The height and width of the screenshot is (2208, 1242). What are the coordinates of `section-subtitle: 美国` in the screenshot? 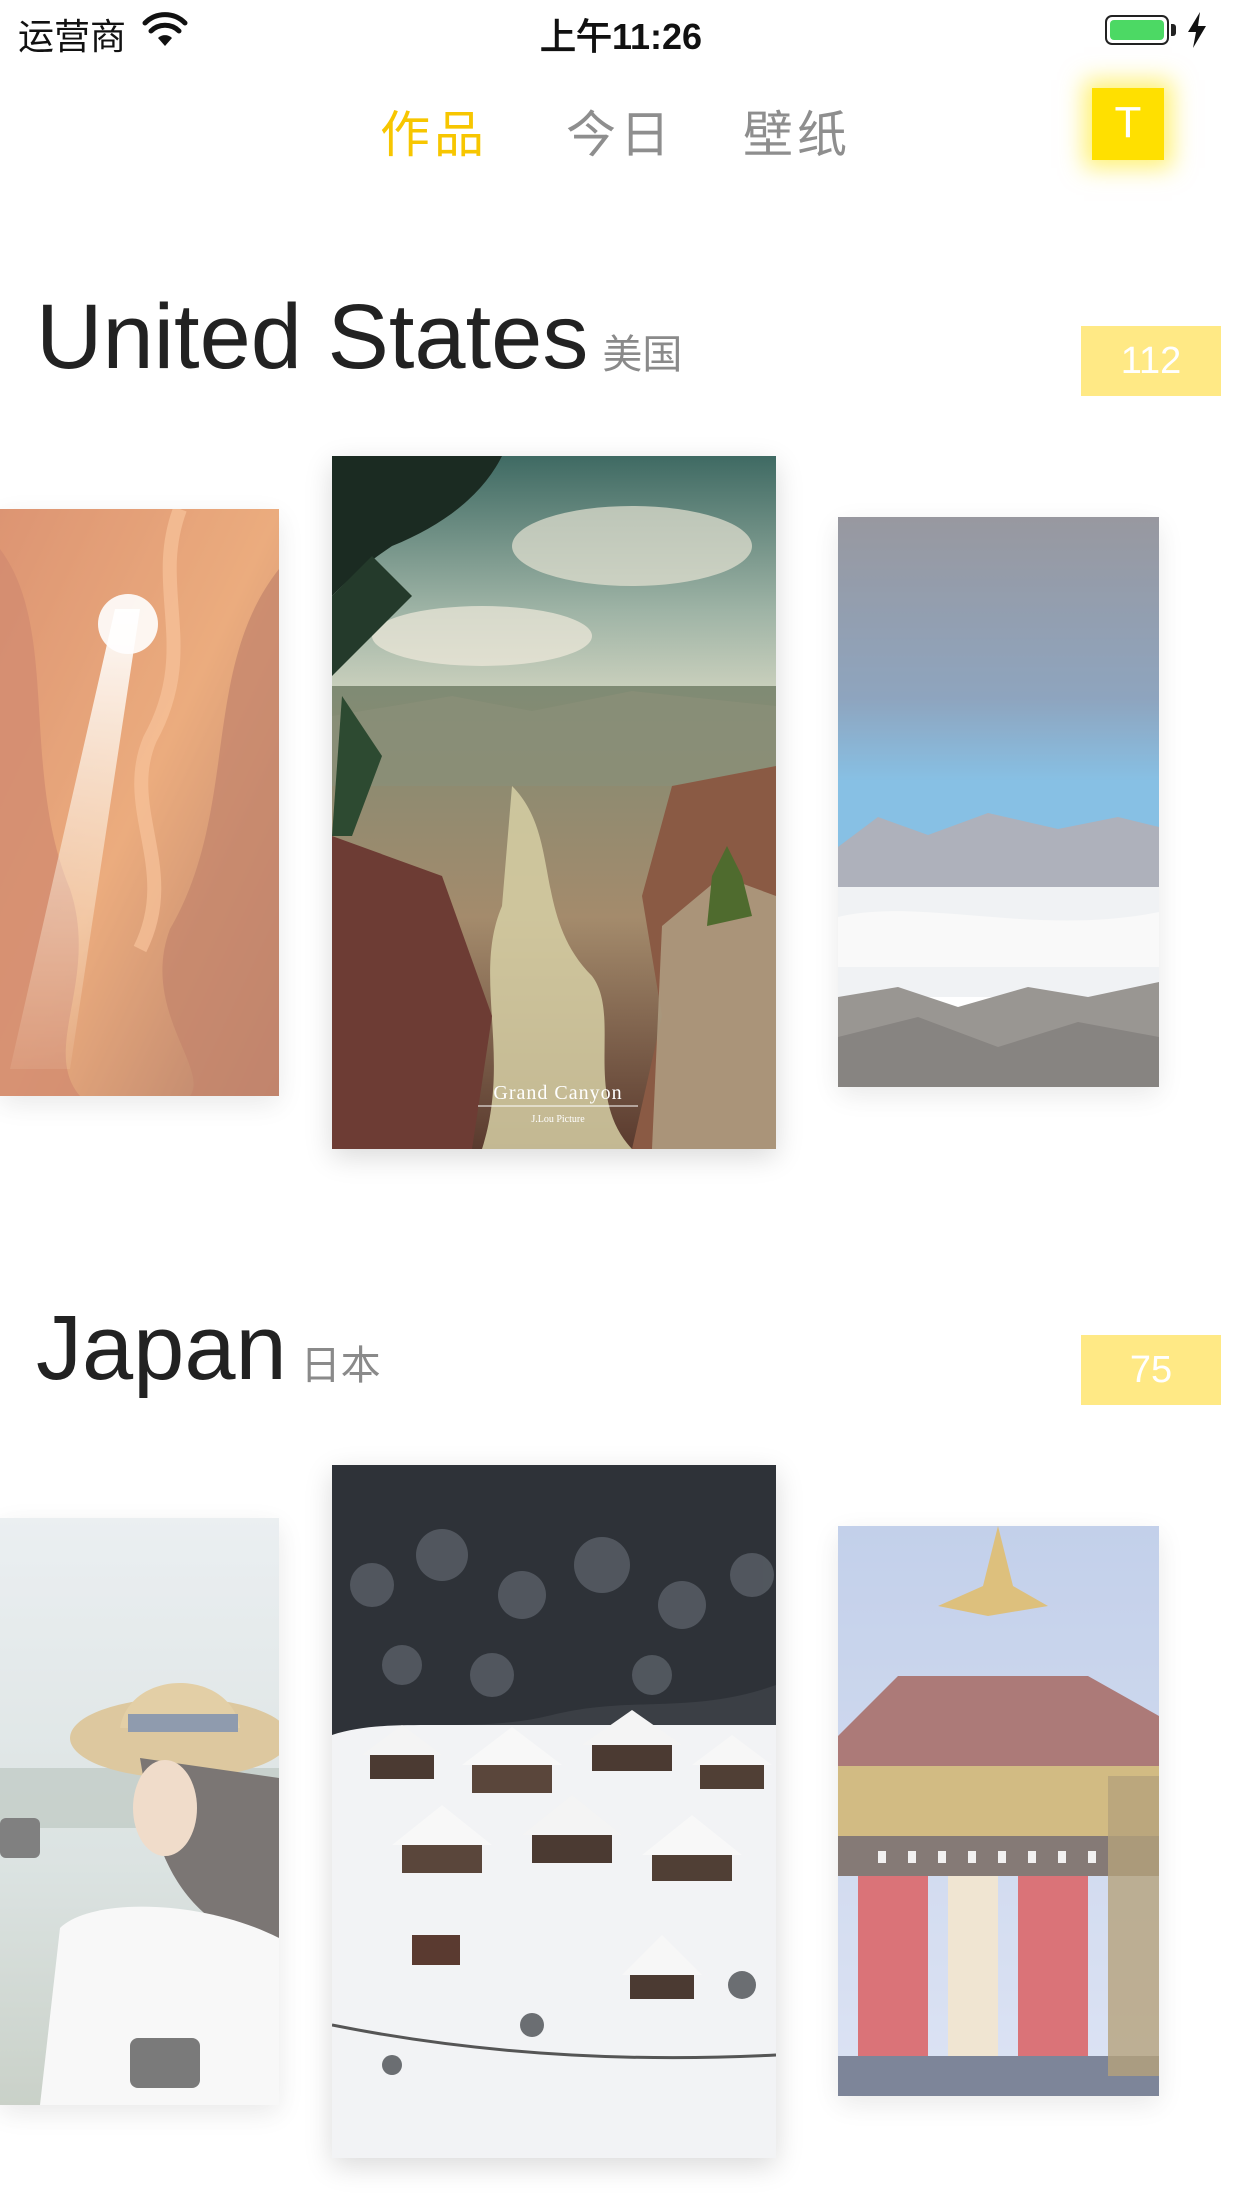 It's located at (642, 355).